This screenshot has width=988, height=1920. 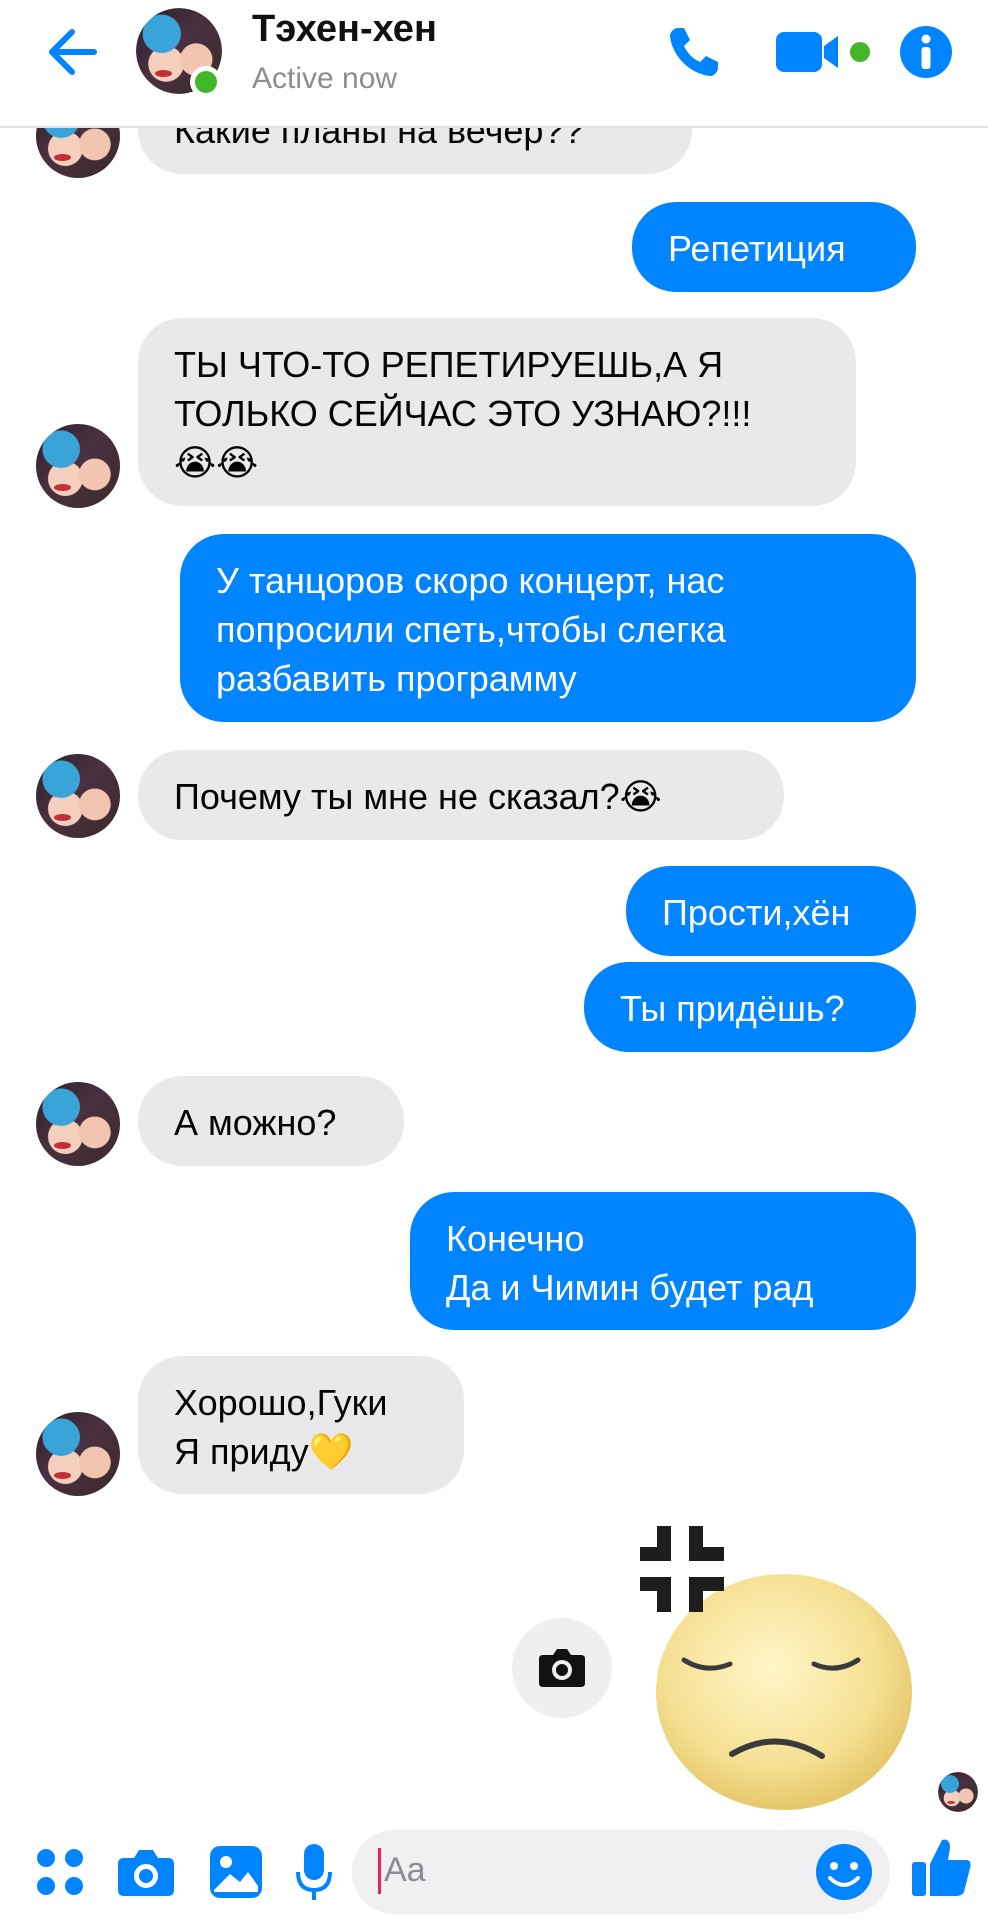 What do you see at coordinates (942, 1867) in the screenshot?
I see `thumbs-up-icon` at bounding box center [942, 1867].